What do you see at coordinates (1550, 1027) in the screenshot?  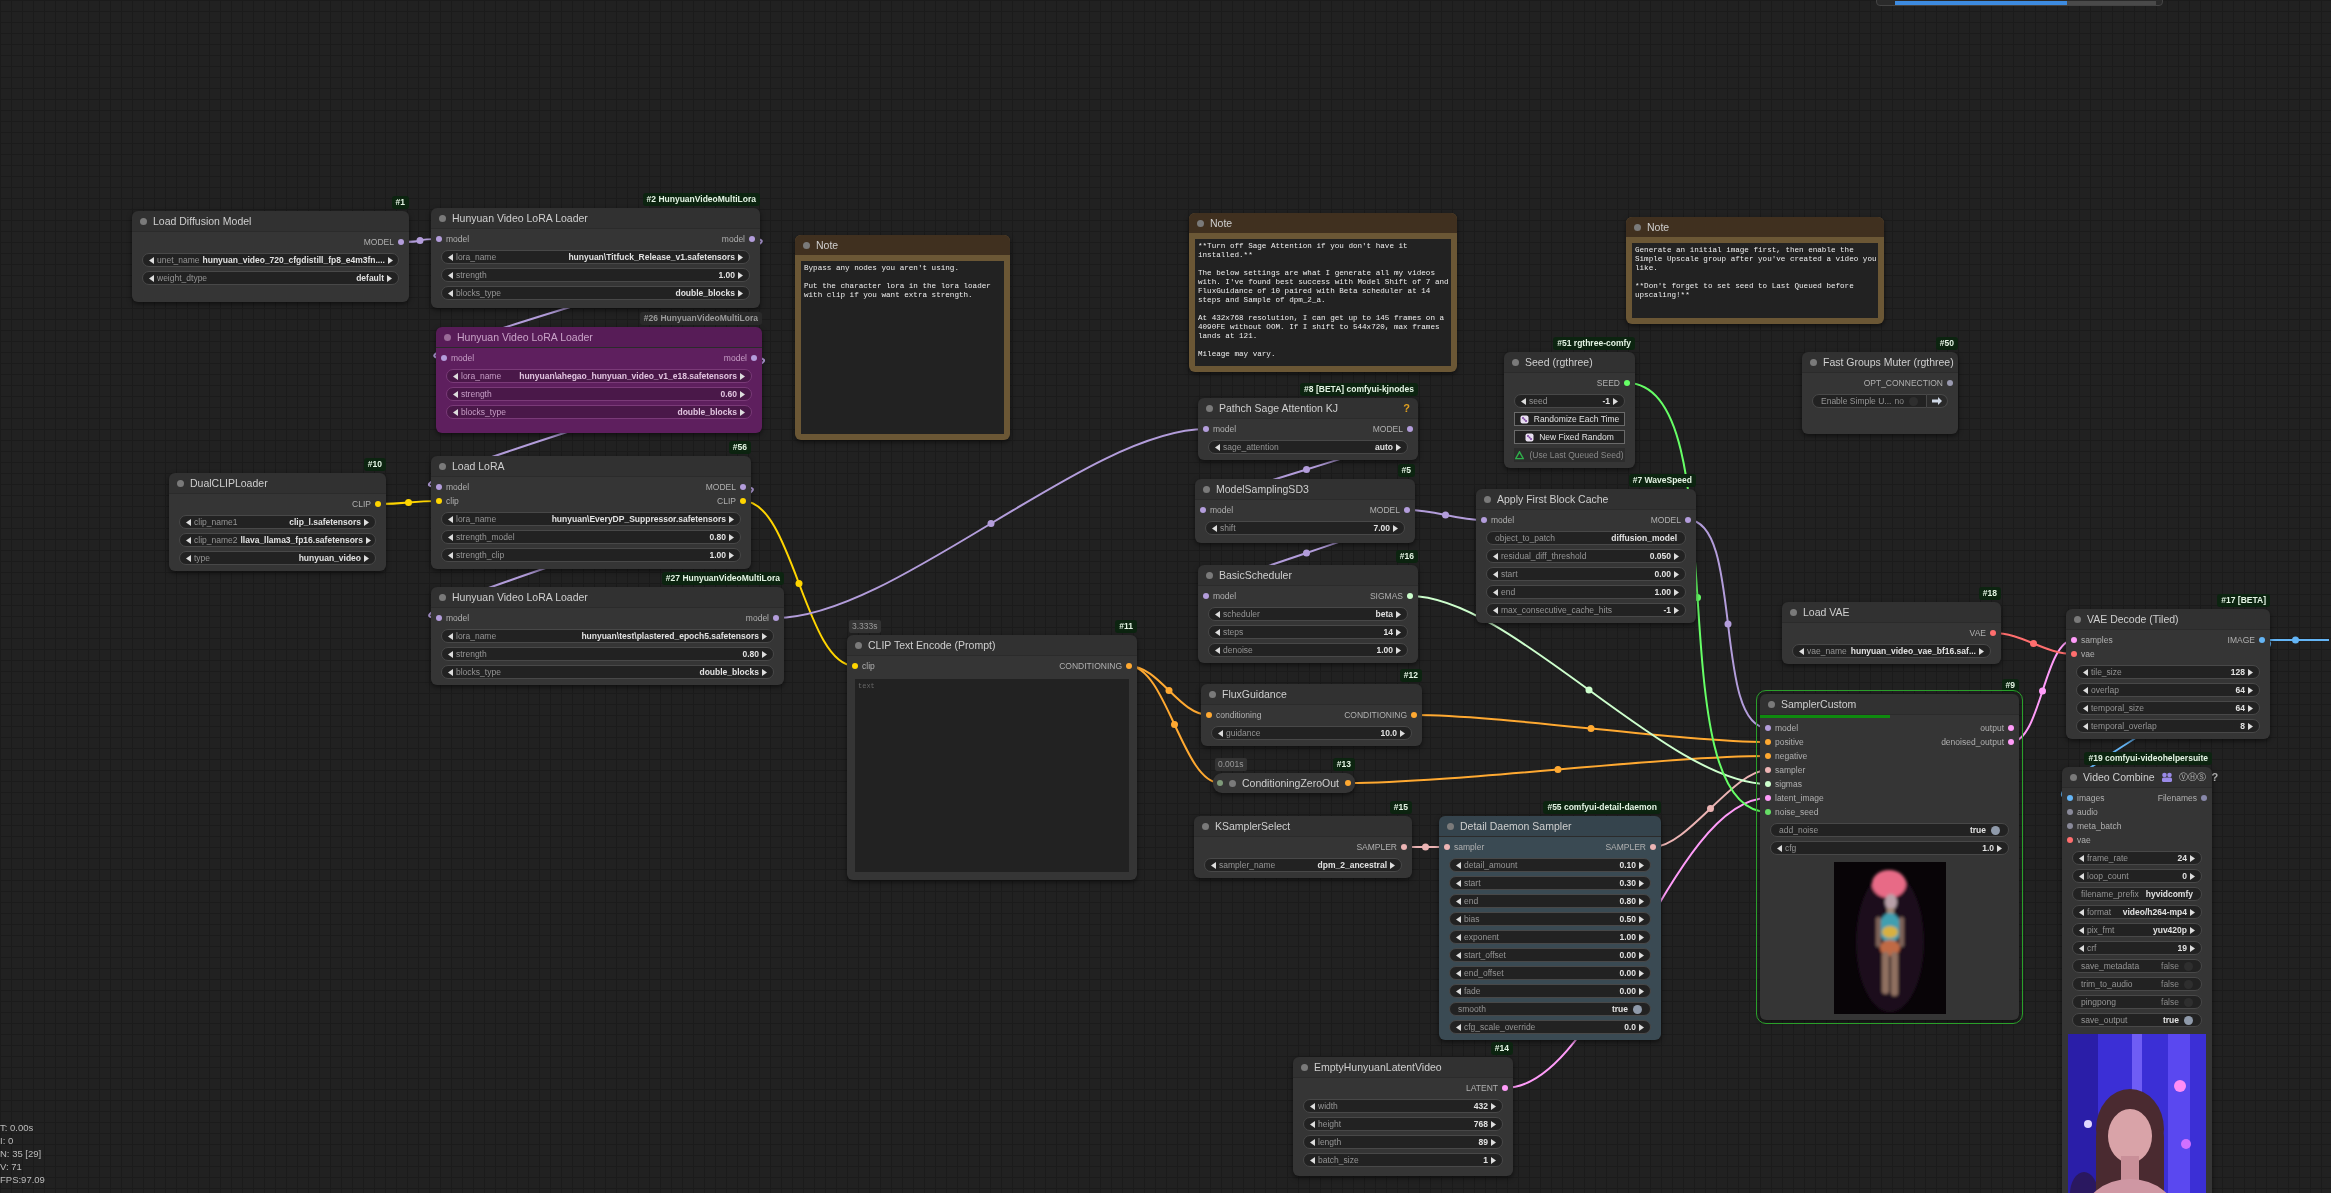 I see `number-field: cfg_scale_override 0.0` at bounding box center [1550, 1027].